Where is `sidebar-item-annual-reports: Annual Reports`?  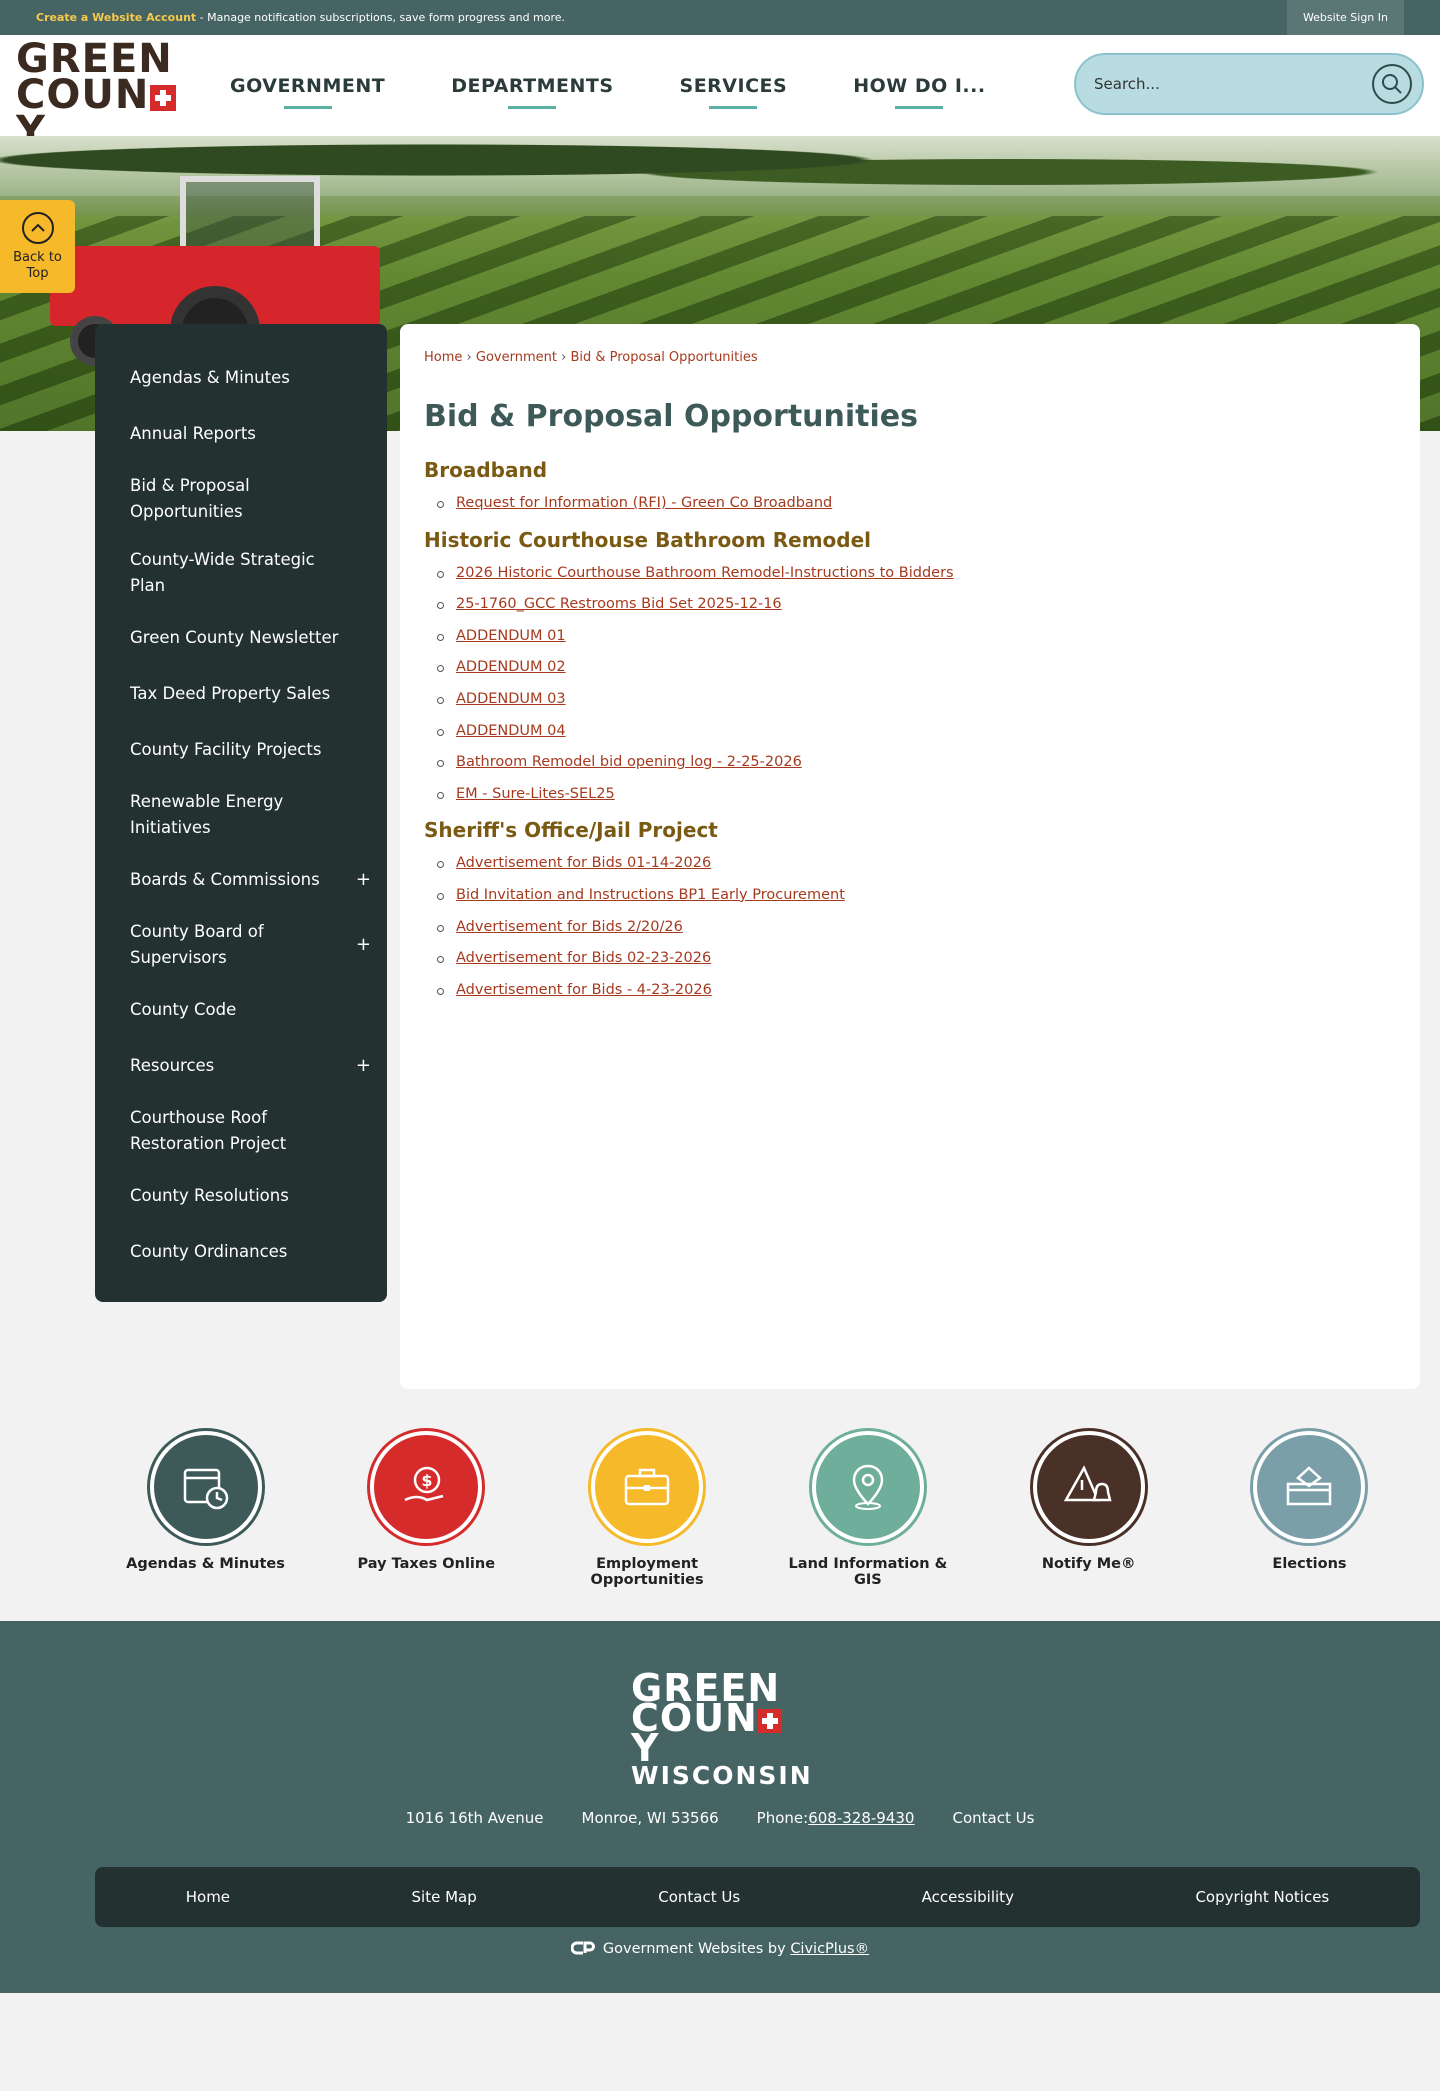
sidebar-item-annual-reports: Annual Reports is located at coordinates (241, 434).